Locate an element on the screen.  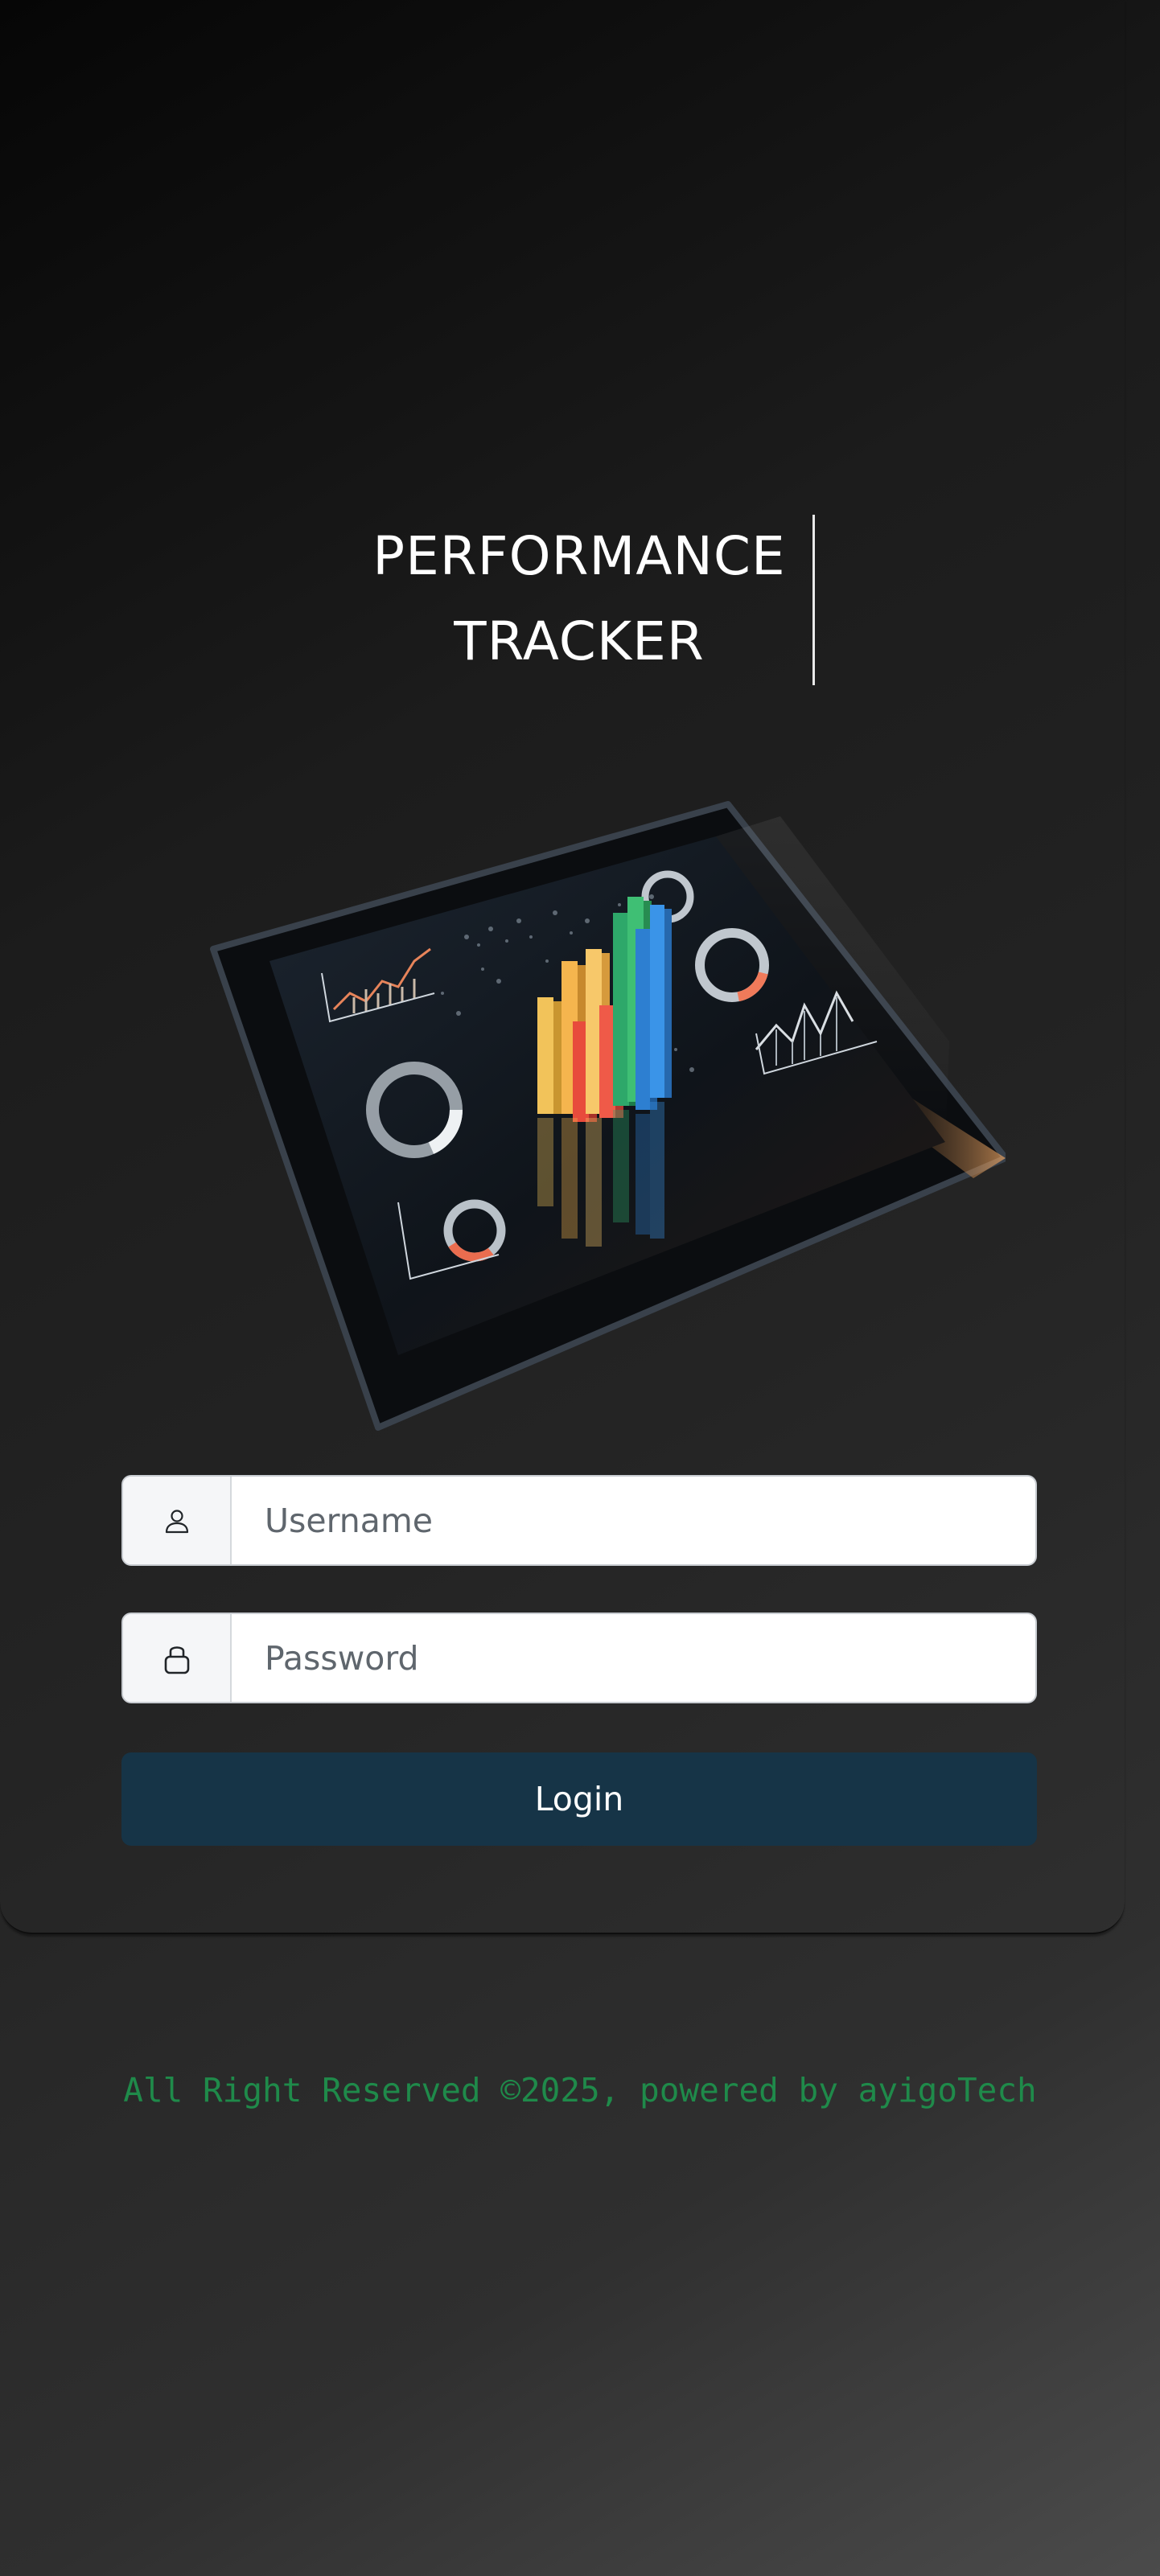
username-input is located at coordinates (633, 1520).